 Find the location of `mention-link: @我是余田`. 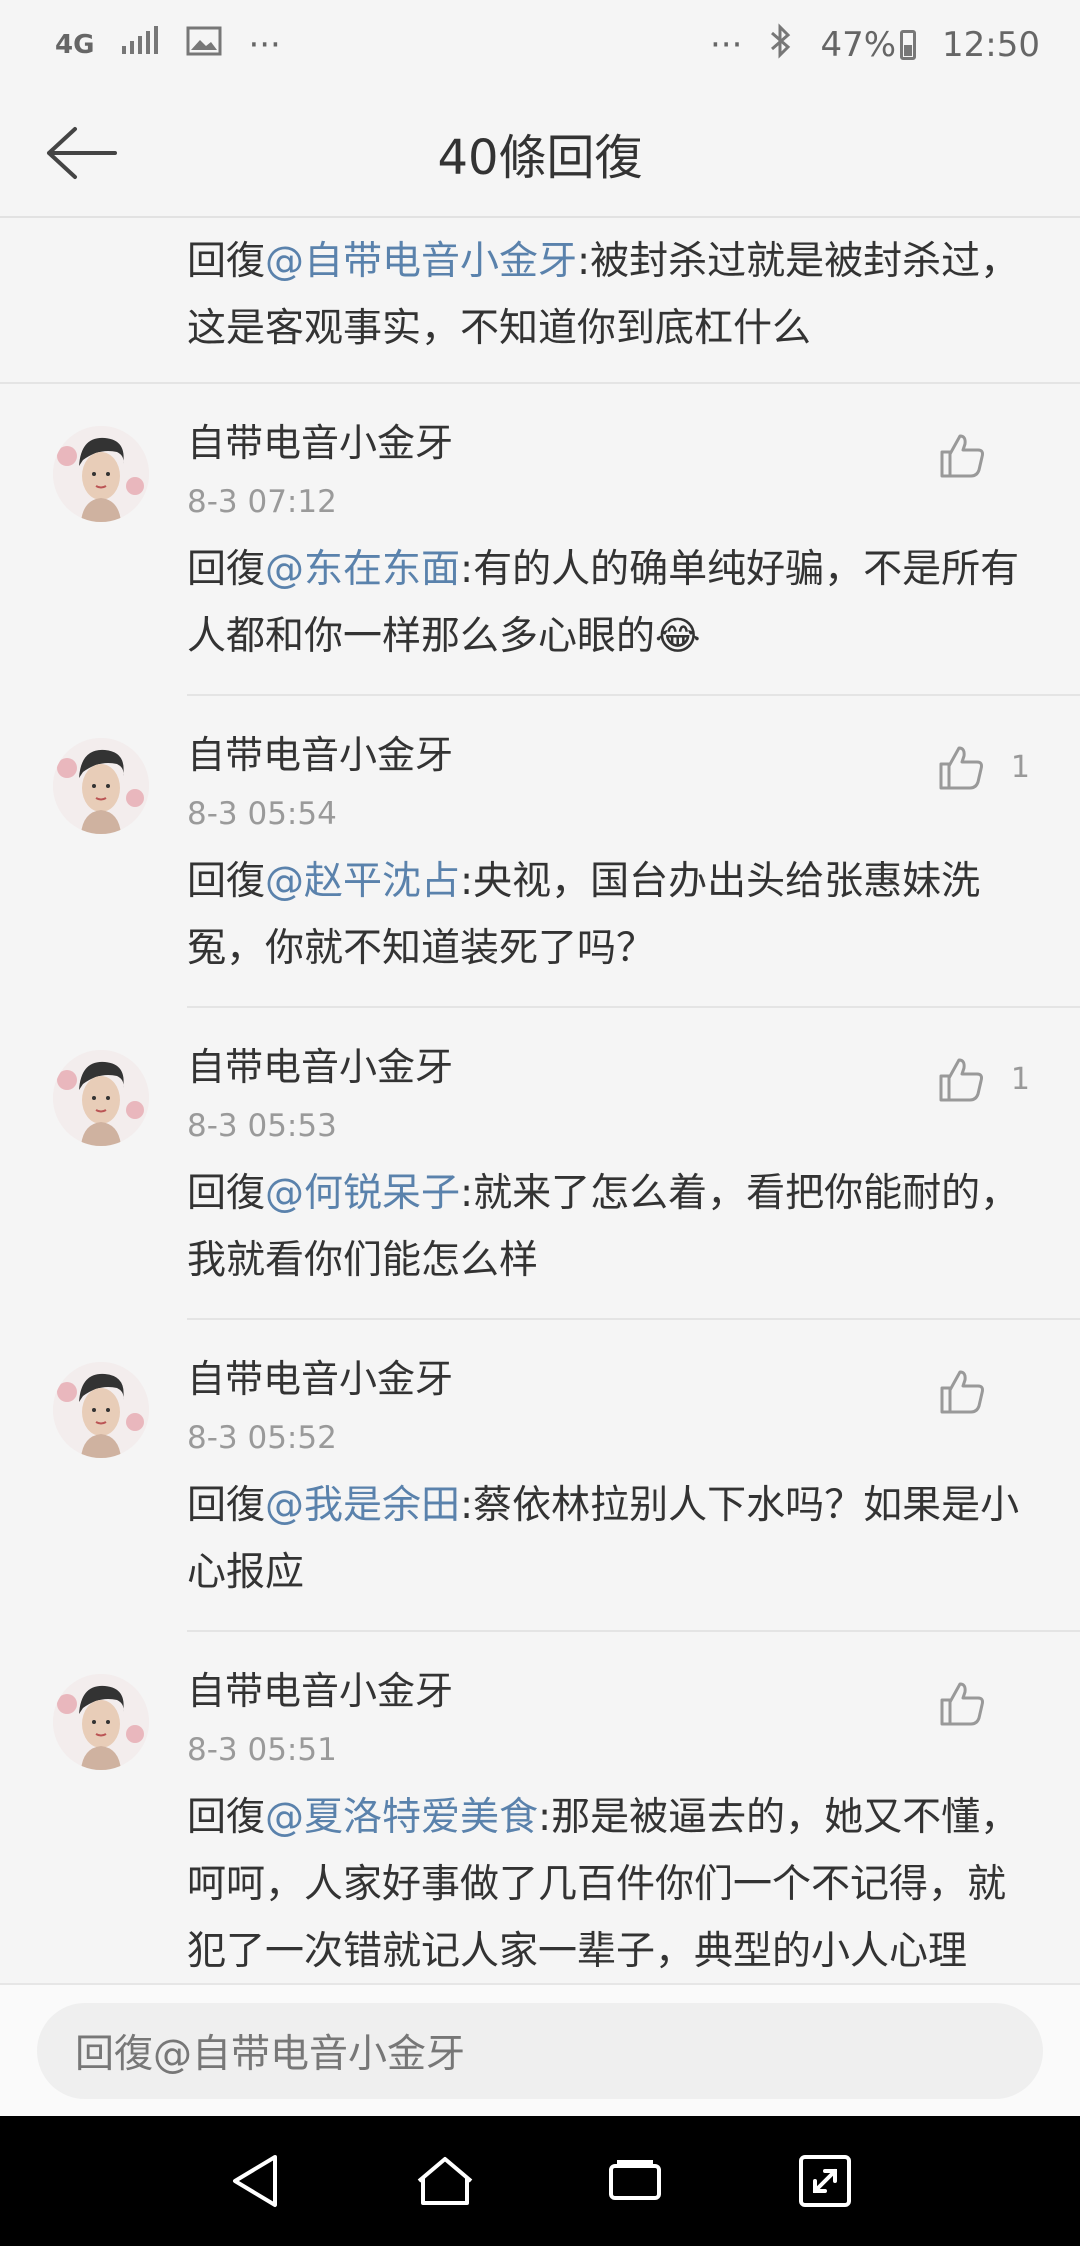

mention-link: @我是余田 is located at coordinates (362, 1505).